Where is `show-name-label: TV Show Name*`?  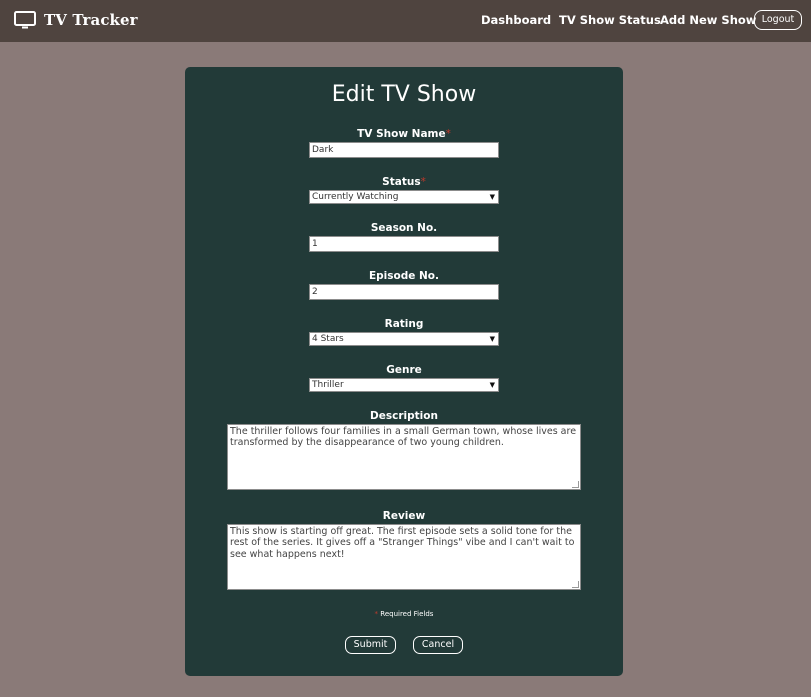
show-name-label: TV Show Name* is located at coordinates (404, 134).